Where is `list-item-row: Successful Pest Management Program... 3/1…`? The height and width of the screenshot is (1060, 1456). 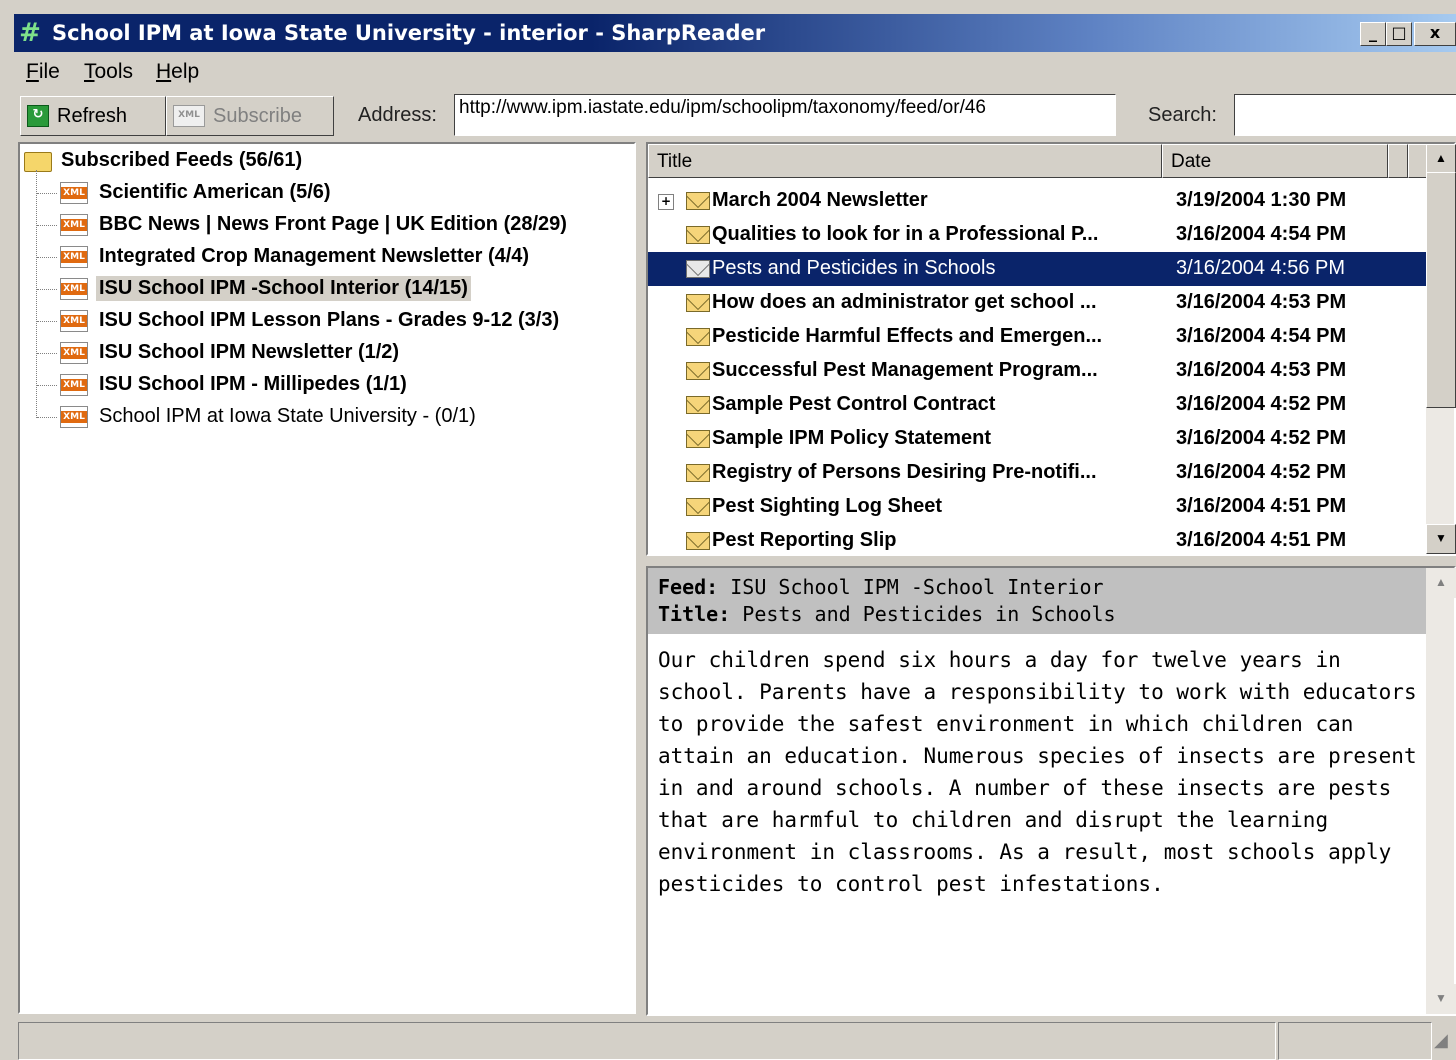 list-item-row: Successful Pest Management Program... 3/1… is located at coordinates (1038, 371).